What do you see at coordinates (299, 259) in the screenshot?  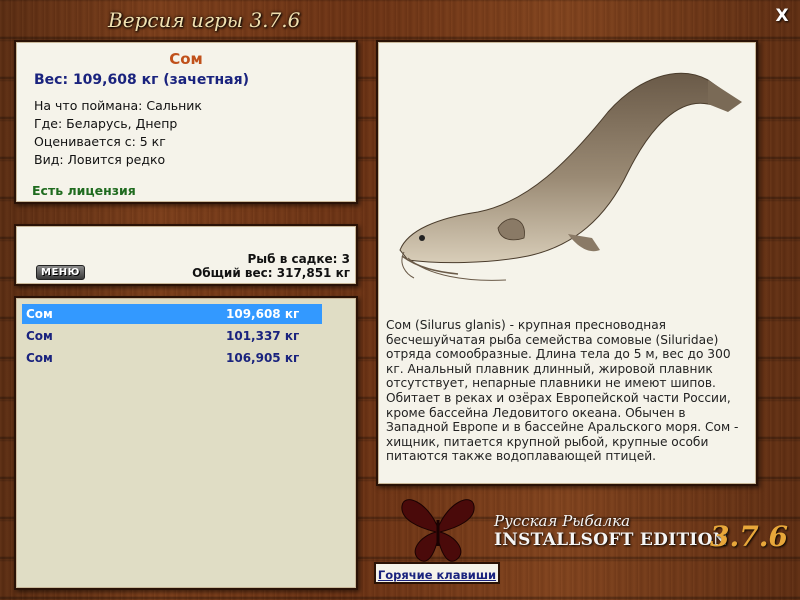 I see `fish-count: Рыб в садке: 3` at bounding box center [299, 259].